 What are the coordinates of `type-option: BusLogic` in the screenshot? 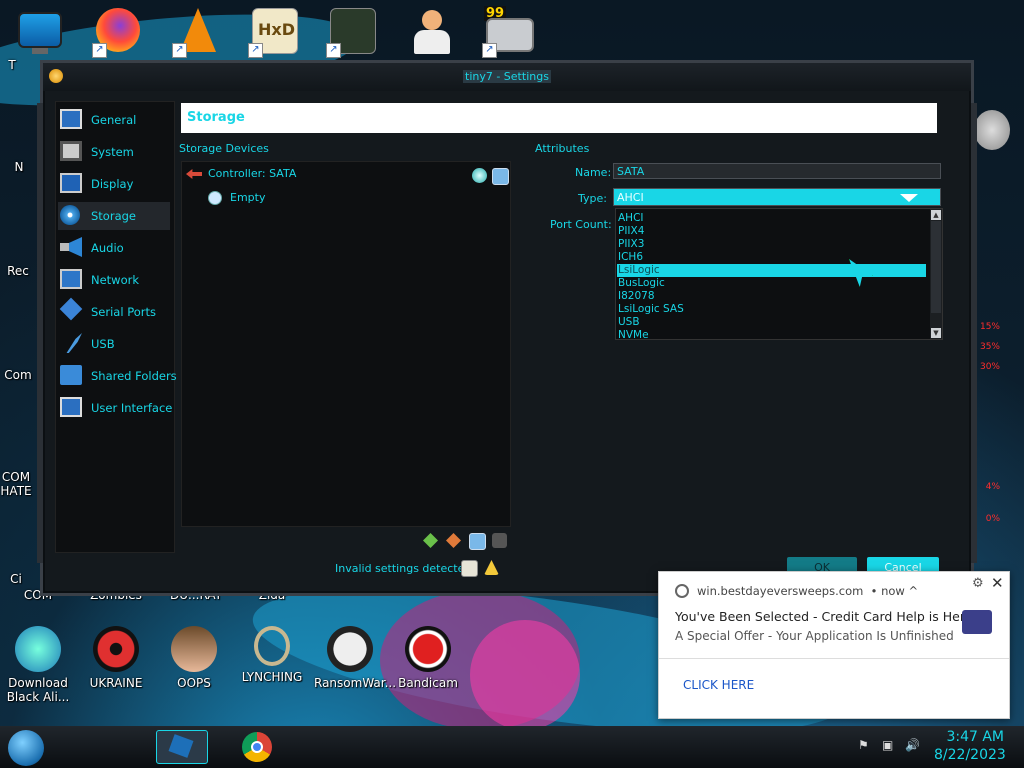 It's located at (771, 283).